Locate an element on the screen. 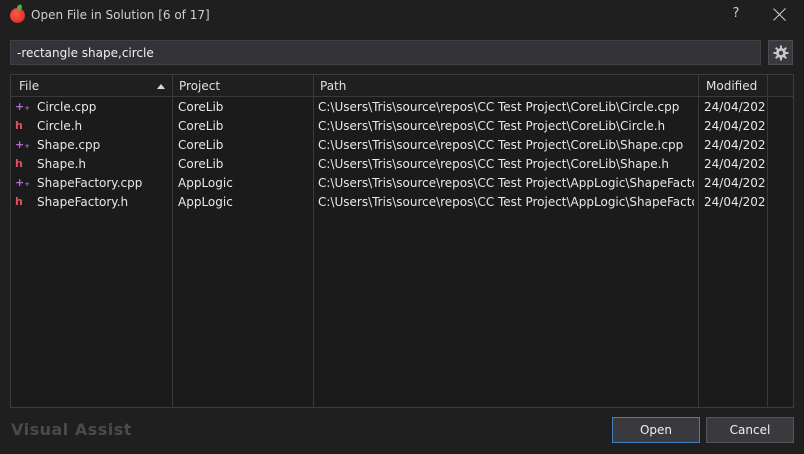 The image size is (804, 454). visual-assist-logo: Visual Assist is located at coordinates (71, 429).